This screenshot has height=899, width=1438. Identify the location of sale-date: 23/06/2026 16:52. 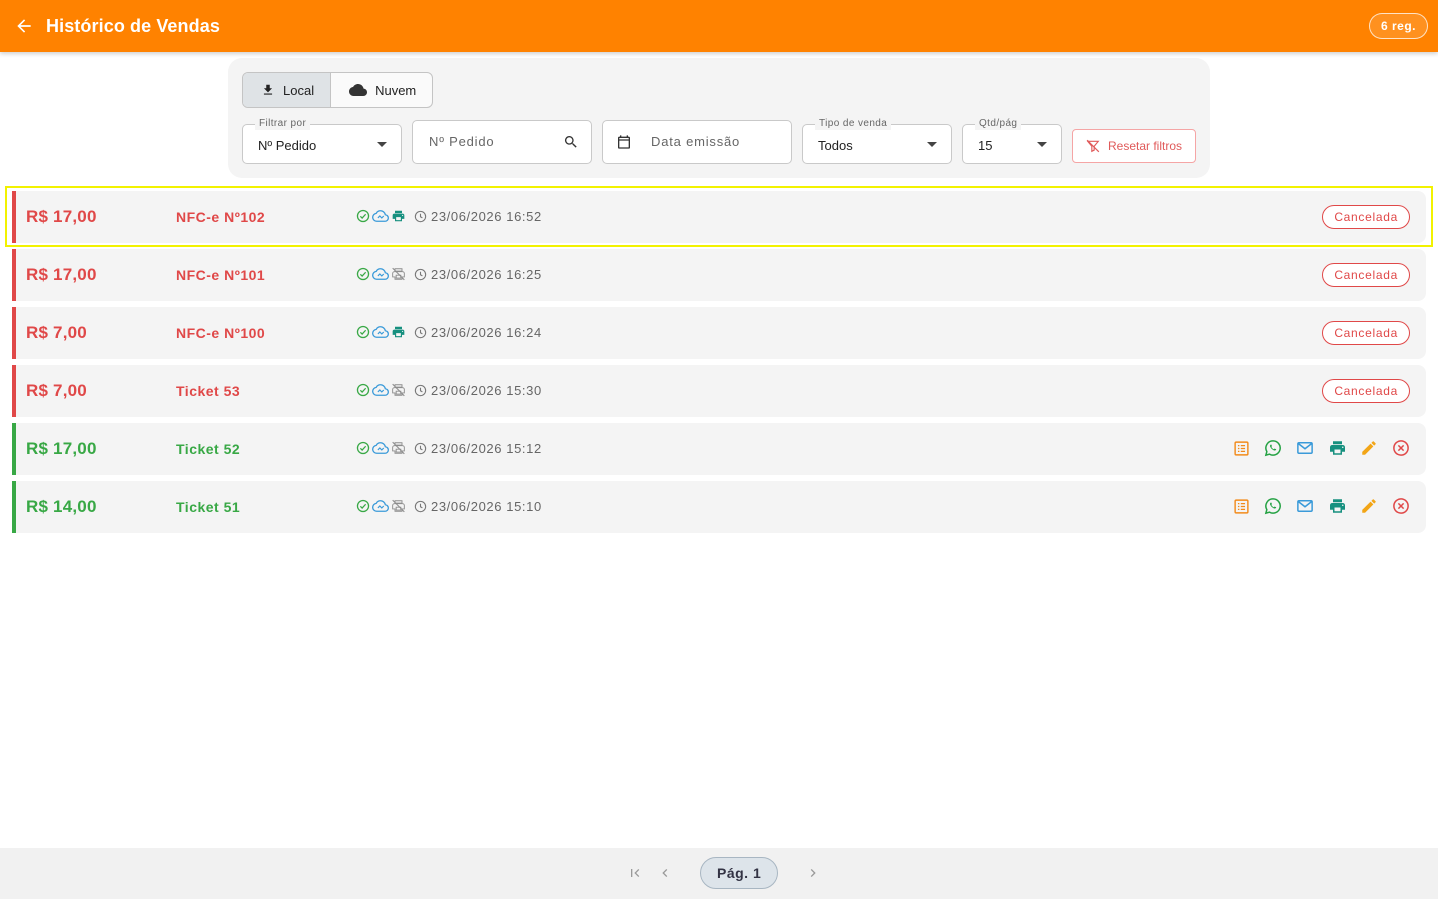
(478, 216).